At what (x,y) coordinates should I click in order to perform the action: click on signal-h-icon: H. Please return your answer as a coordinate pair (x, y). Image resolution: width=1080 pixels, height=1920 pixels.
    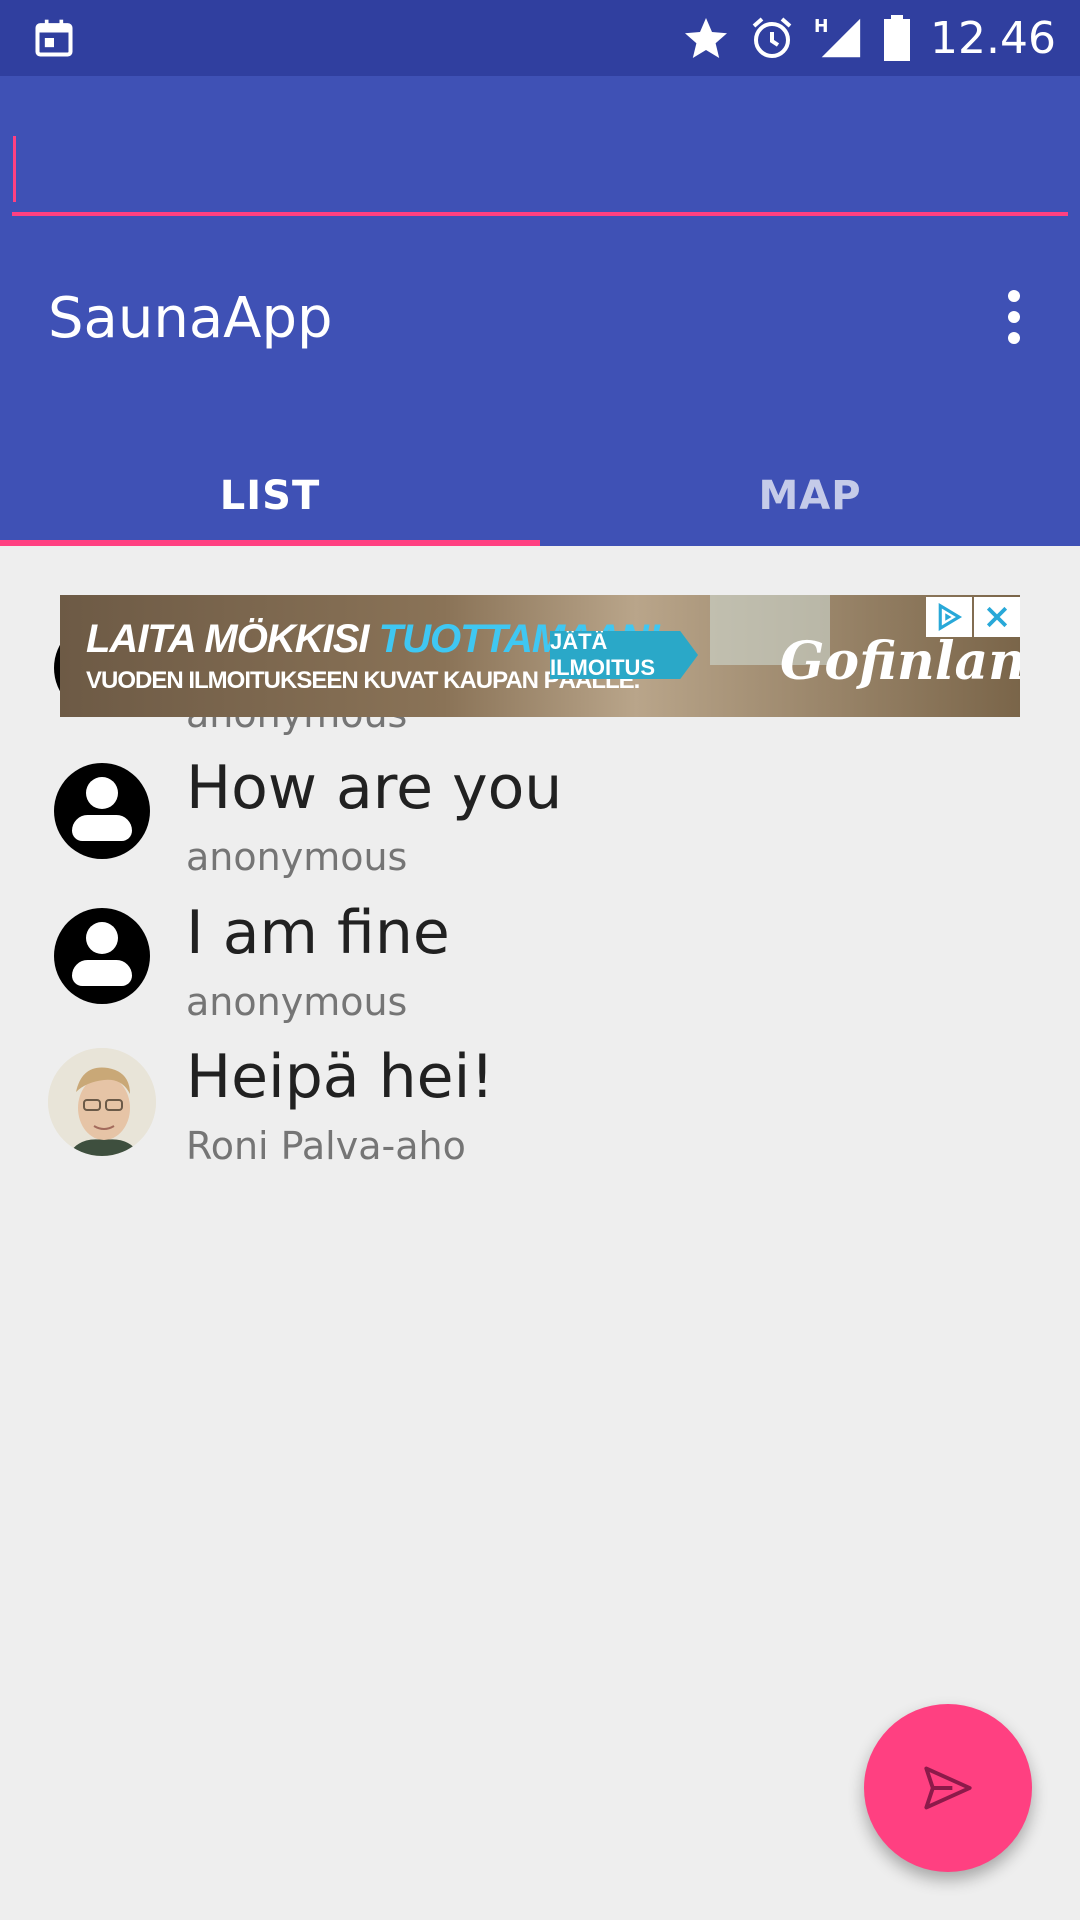
    Looking at the image, I should click on (837, 37).